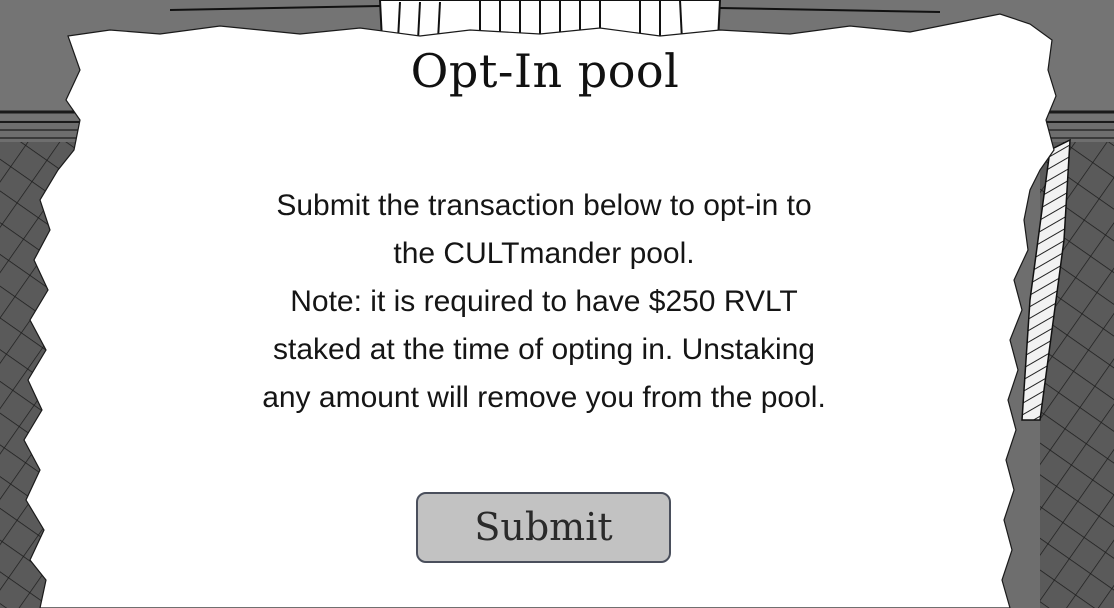 This screenshot has width=1114, height=608. What do you see at coordinates (543, 527) in the screenshot?
I see `submit-button: Submit` at bounding box center [543, 527].